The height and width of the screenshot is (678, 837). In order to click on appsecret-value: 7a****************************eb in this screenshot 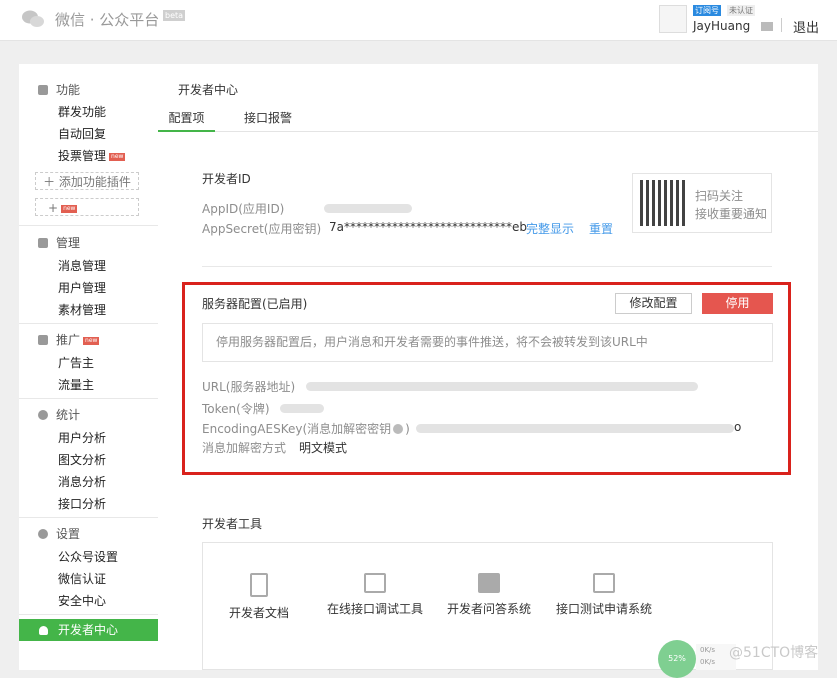, I will do `click(428, 227)`.